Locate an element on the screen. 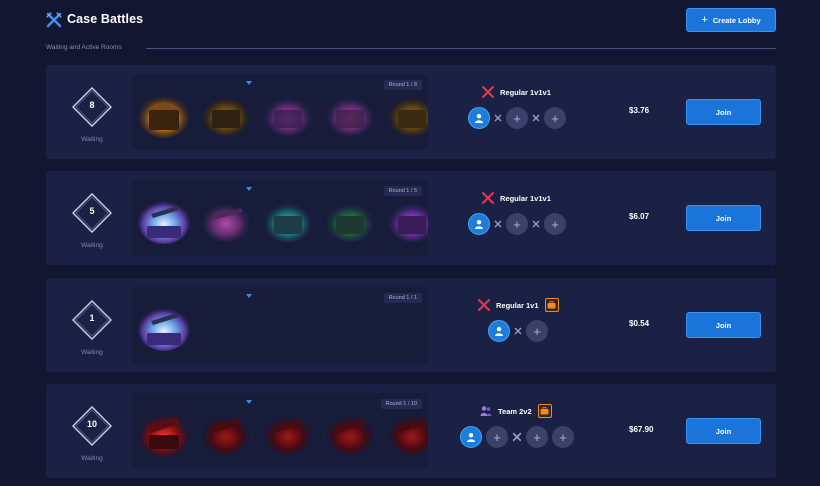 This screenshot has height=486, width=820. mode-label: Regular 1v1 is located at coordinates (517, 305).